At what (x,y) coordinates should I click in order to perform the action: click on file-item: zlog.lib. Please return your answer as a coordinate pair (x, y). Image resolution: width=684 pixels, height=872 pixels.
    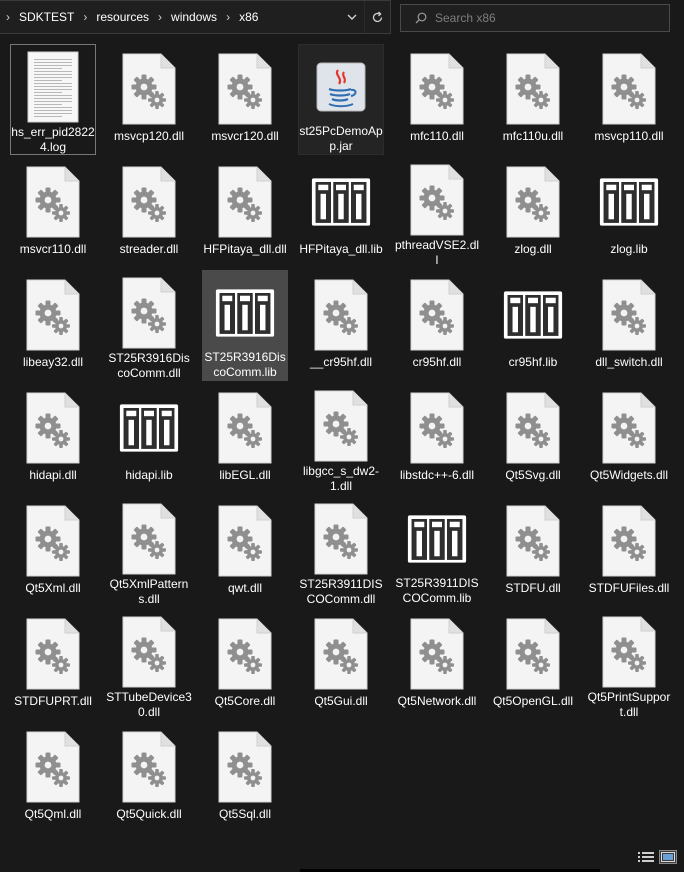
    Looking at the image, I should click on (629, 212).